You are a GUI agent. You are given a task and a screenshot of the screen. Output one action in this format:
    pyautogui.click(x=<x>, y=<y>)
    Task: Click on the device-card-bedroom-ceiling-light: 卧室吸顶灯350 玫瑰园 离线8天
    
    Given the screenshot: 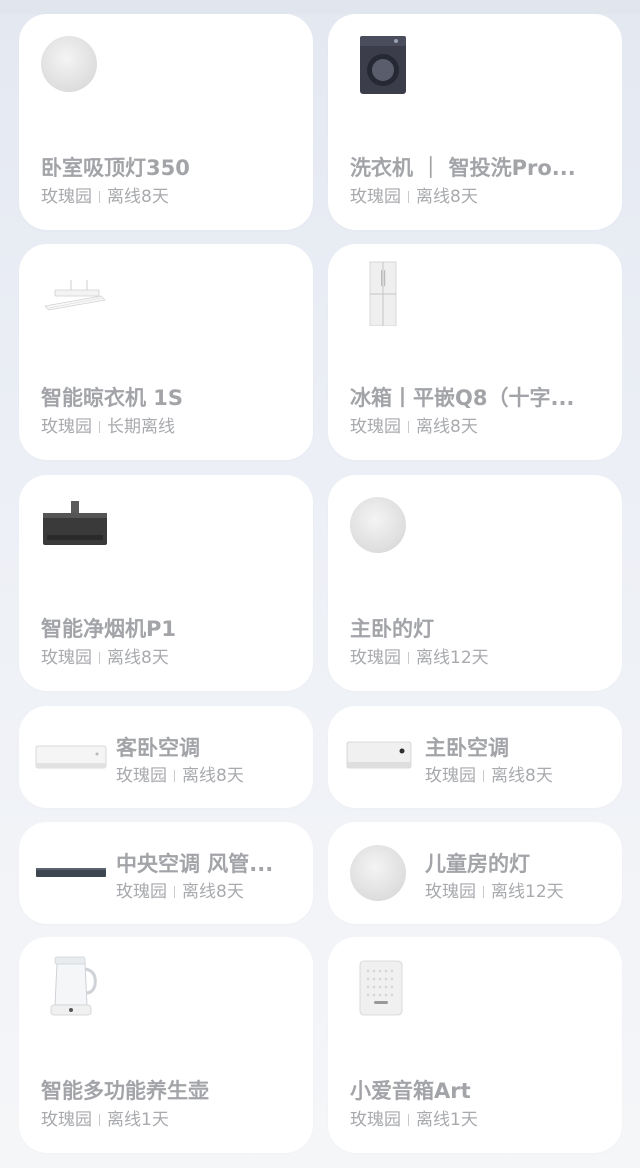 What is the action you would take?
    pyautogui.click(x=166, y=122)
    